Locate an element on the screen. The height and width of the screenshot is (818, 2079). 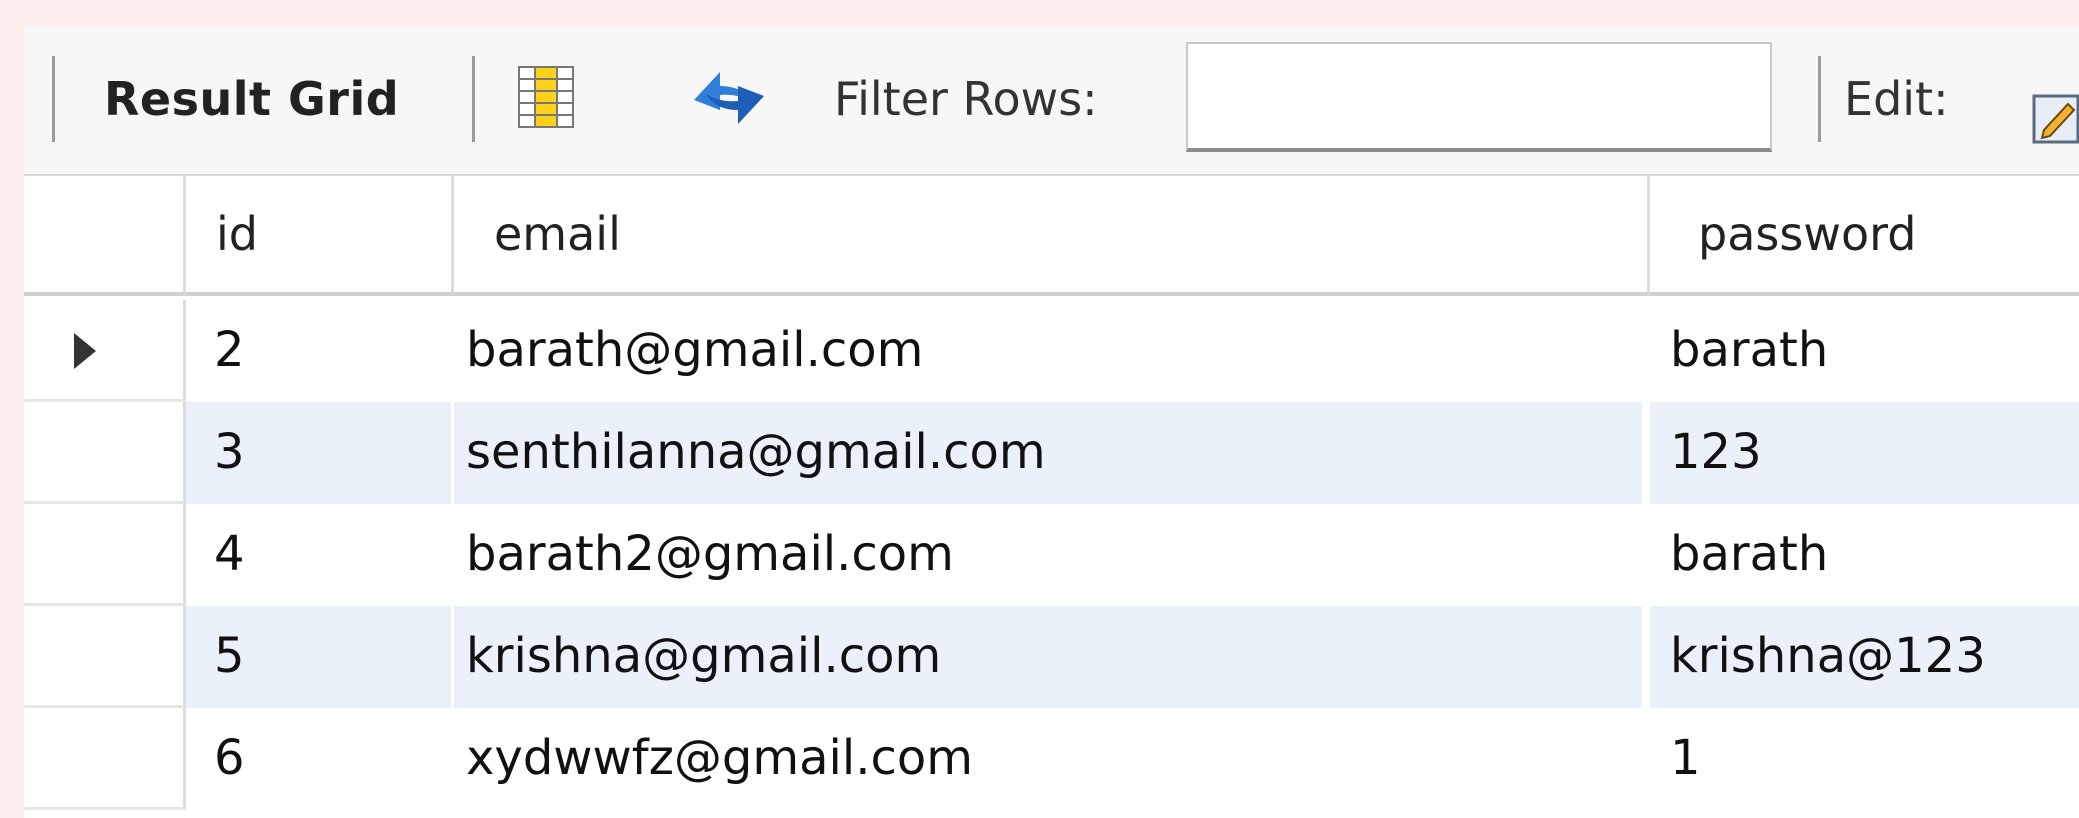
column-header-email: email is located at coordinates (1052, 236).